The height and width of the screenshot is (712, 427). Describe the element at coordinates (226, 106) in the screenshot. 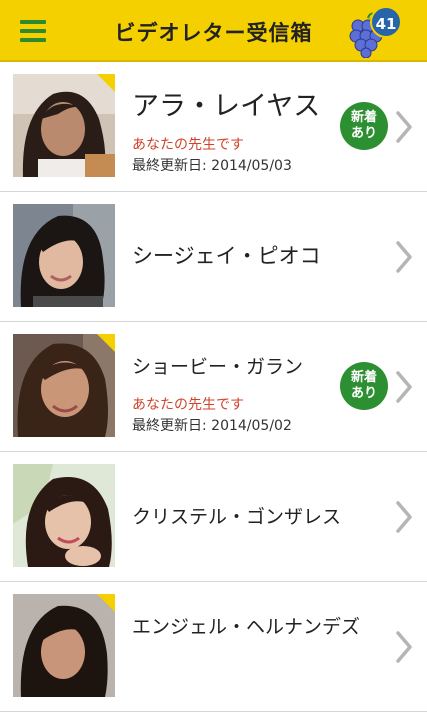

I see `teacher-name: アラ・レイヤス` at that location.